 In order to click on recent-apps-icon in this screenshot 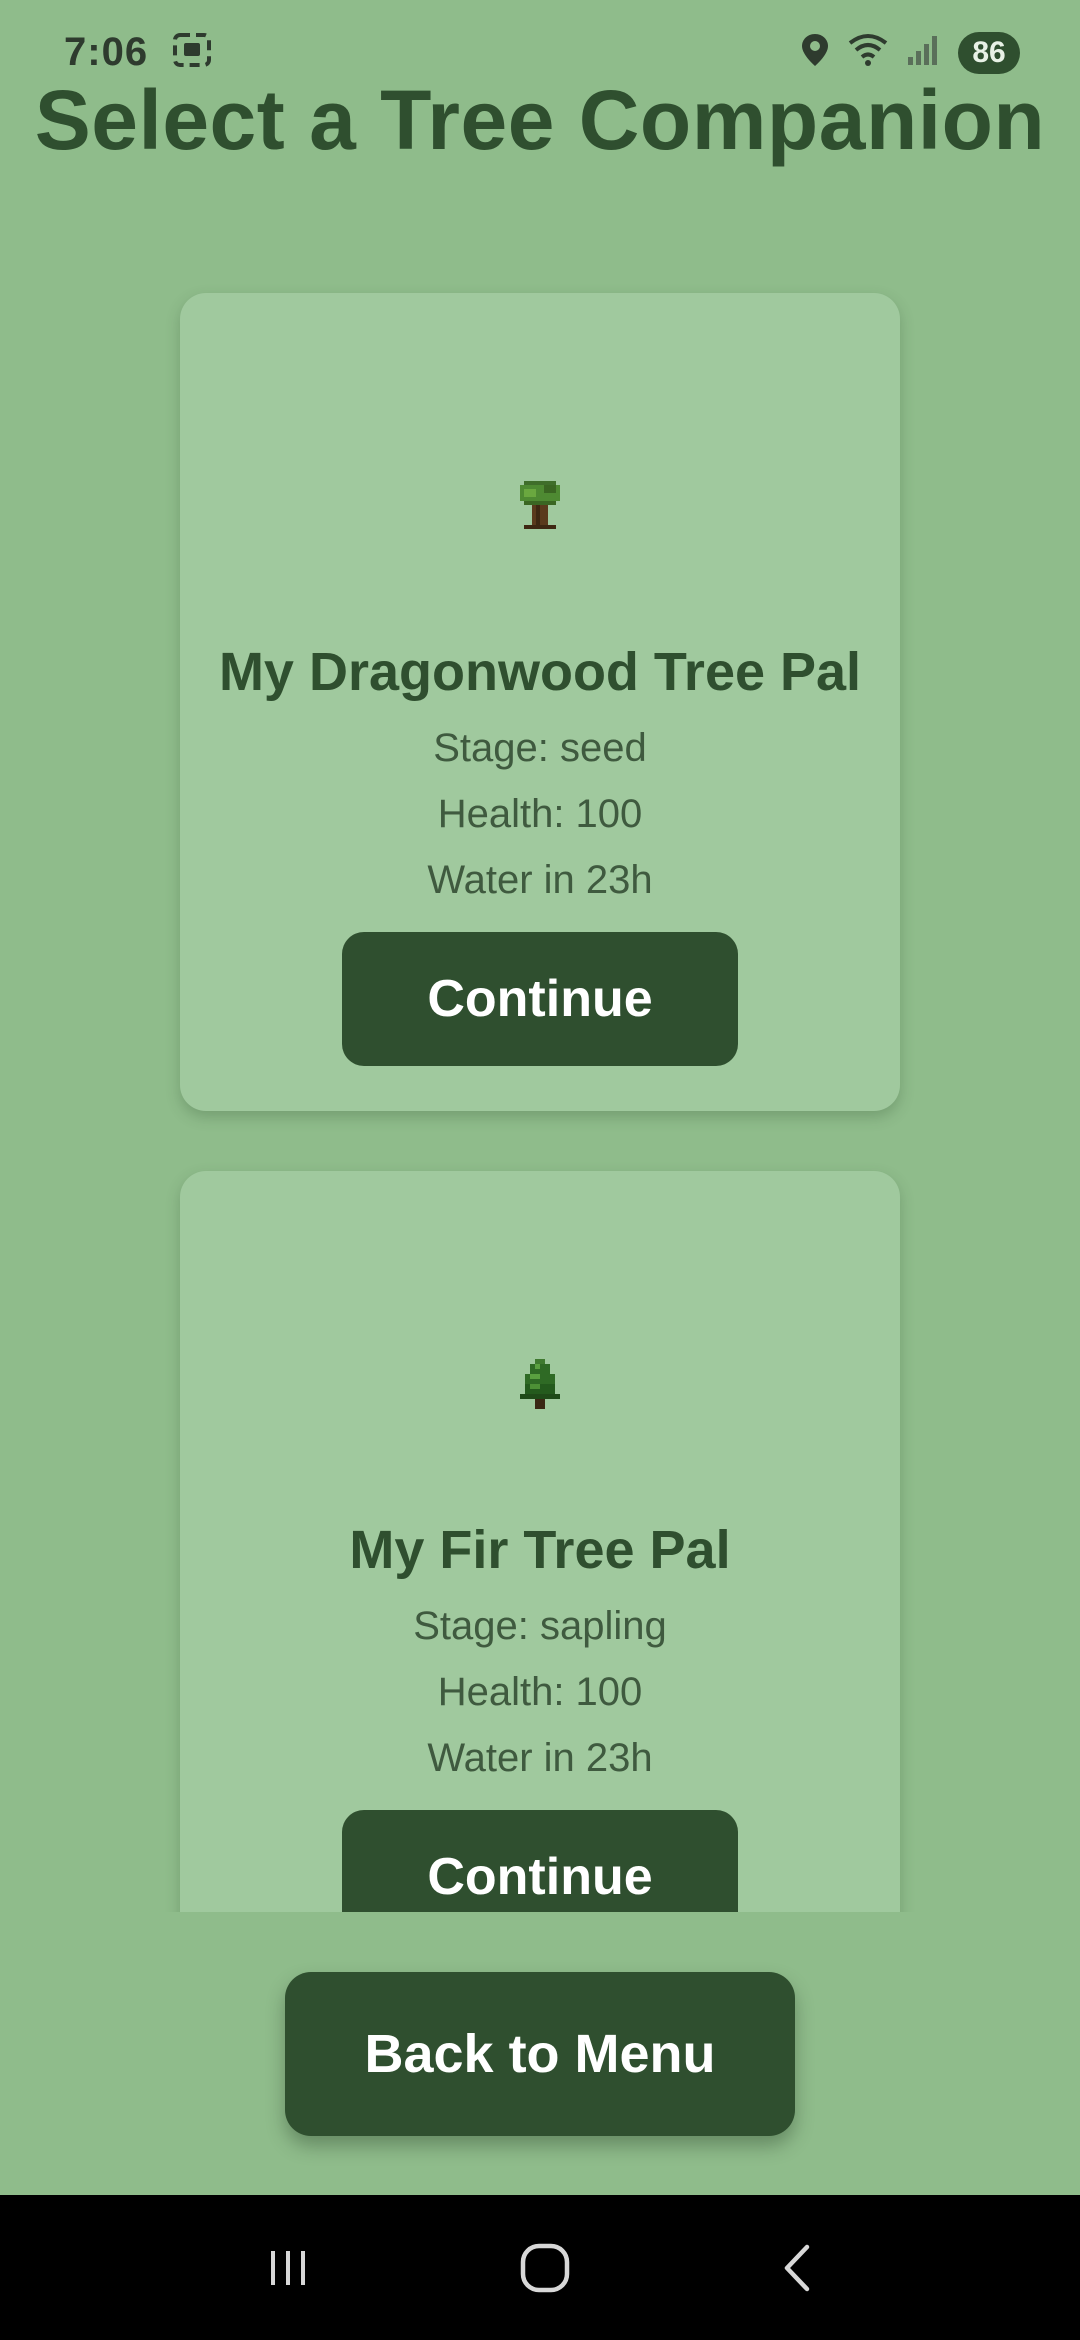, I will do `click(288, 2268)`.